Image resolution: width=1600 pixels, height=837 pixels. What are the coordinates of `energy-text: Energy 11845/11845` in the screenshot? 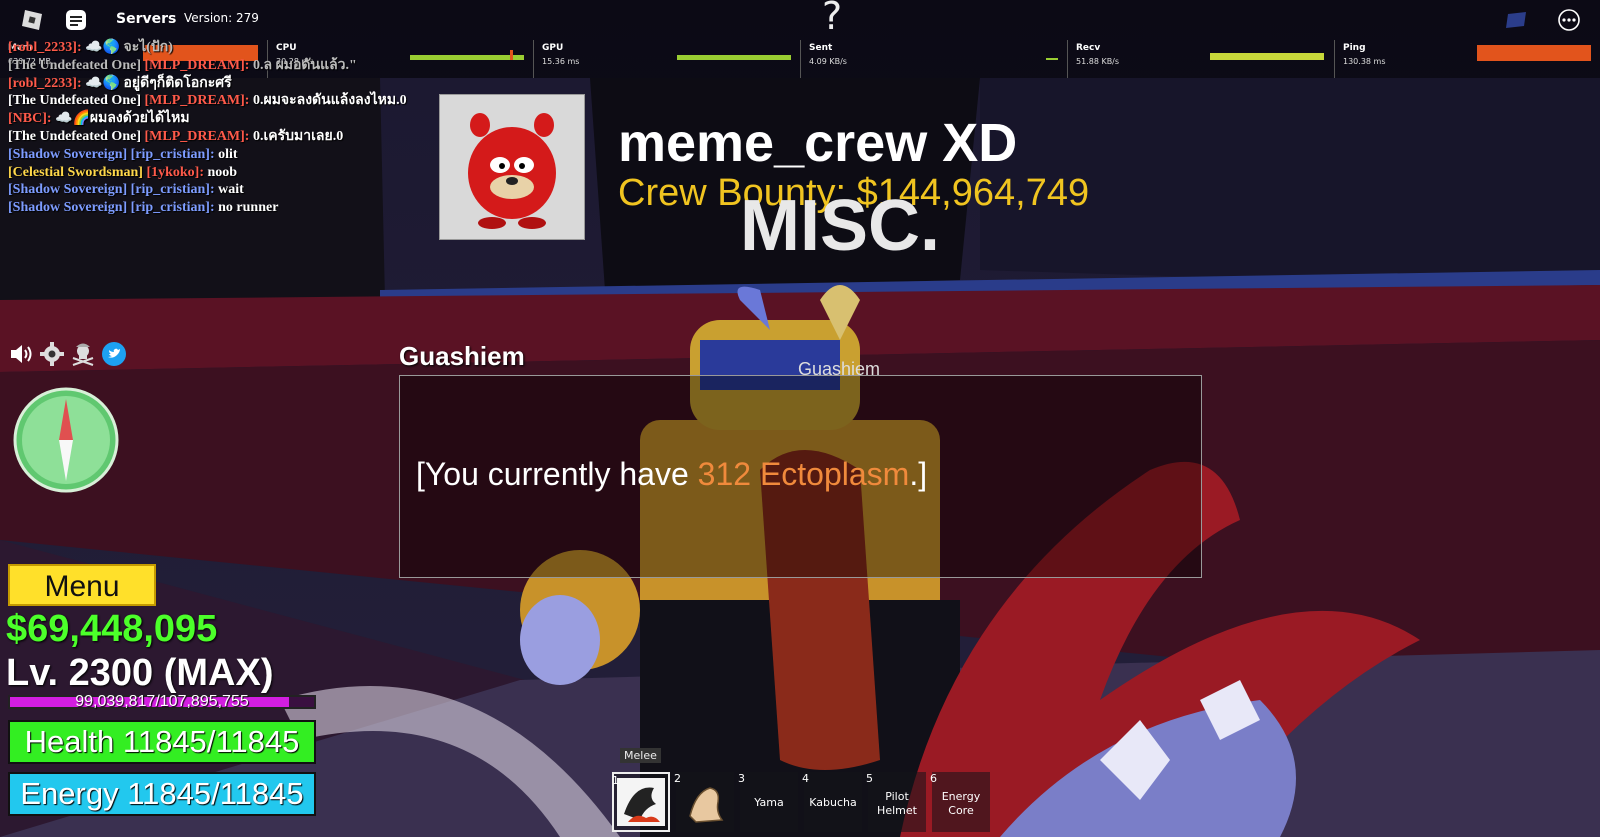 It's located at (162, 793).